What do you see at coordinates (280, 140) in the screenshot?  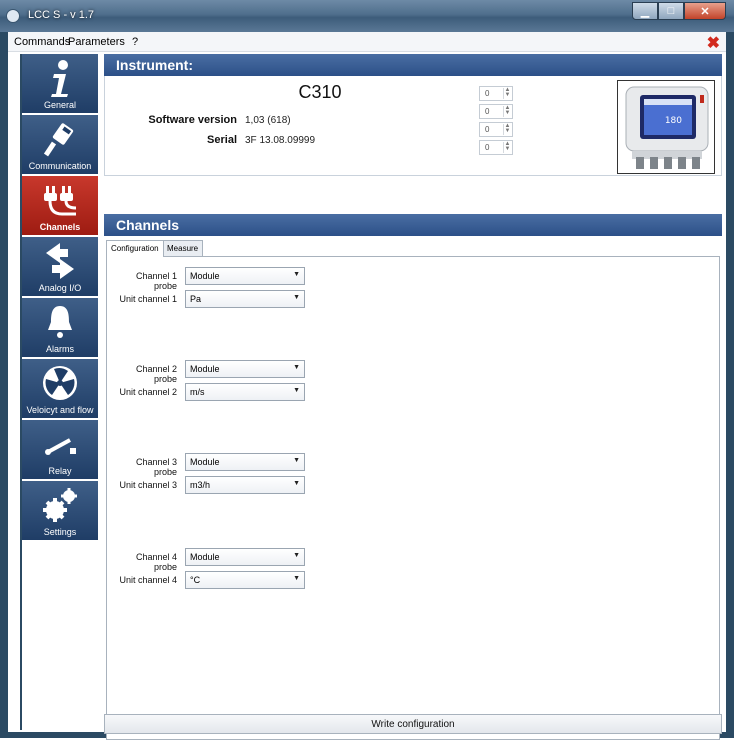 I see `serial-value: 3F 13.08.09999` at bounding box center [280, 140].